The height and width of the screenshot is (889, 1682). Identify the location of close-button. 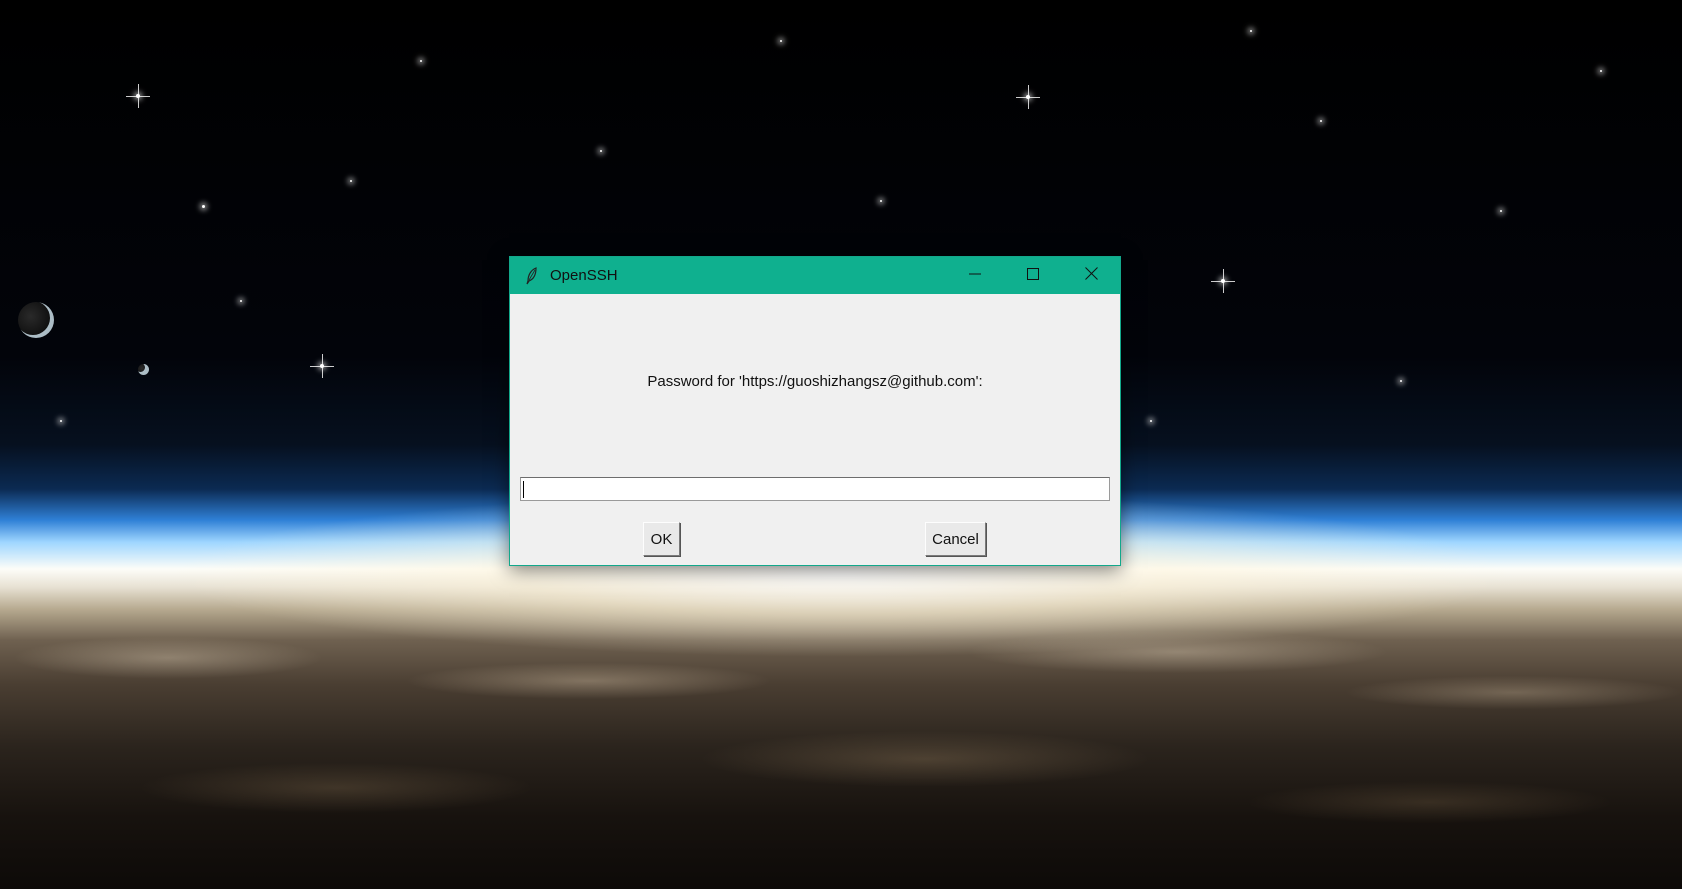
(1091, 275).